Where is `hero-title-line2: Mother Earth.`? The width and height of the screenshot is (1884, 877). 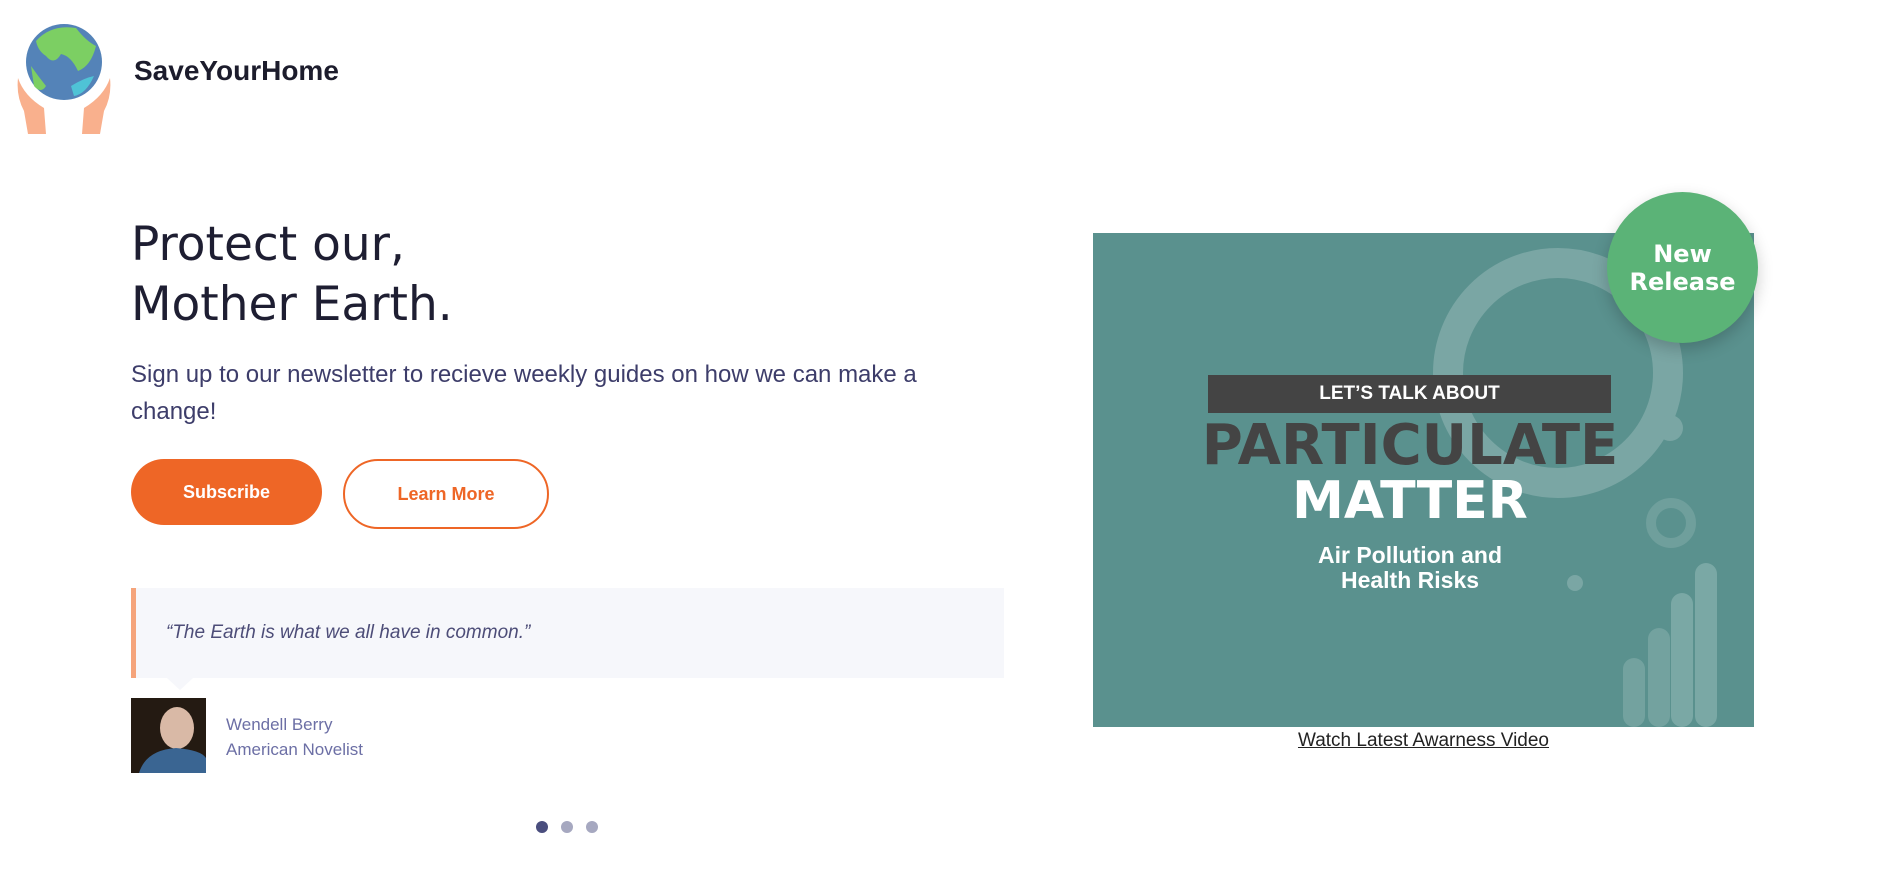 hero-title-line2: Mother Earth. is located at coordinates (292, 304).